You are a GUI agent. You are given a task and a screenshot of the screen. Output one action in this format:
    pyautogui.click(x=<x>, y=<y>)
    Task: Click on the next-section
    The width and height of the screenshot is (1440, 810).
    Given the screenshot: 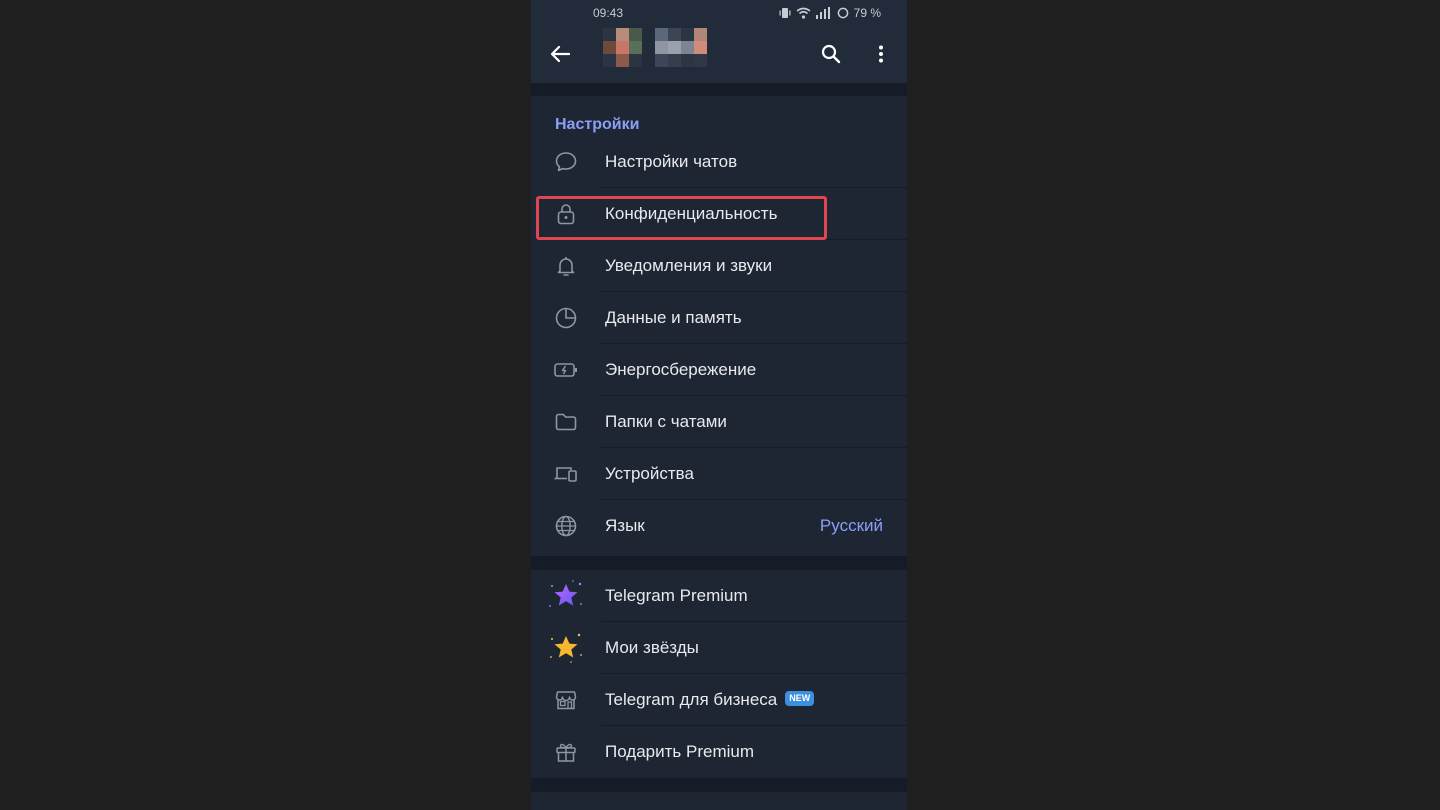 What is the action you would take?
    pyautogui.click(x=719, y=801)
    